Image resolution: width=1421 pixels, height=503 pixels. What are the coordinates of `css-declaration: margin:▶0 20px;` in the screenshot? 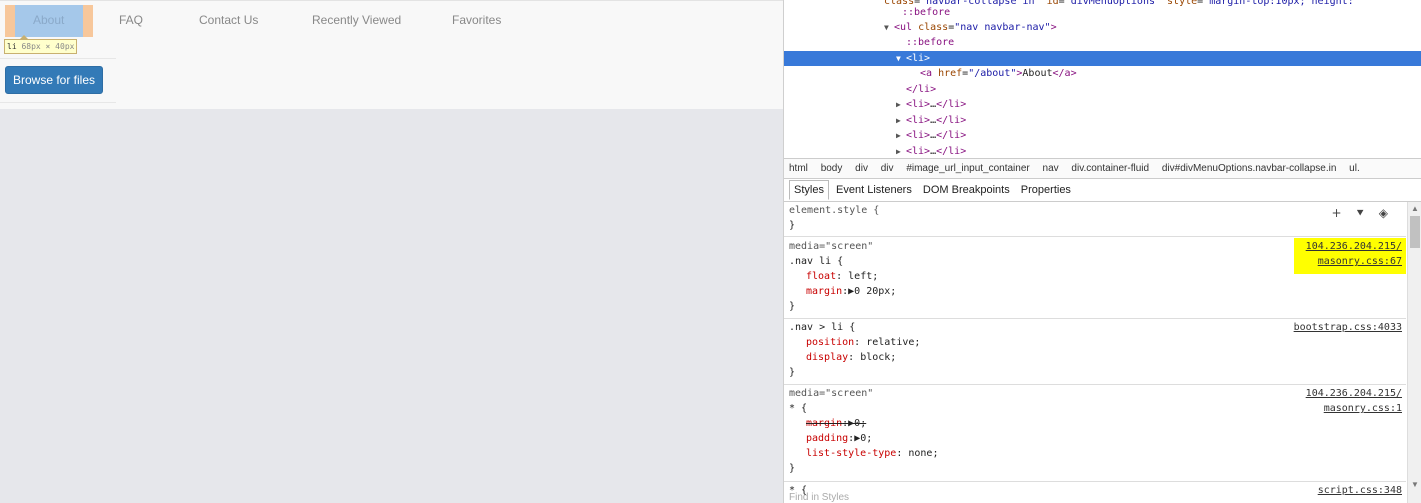 It's located at (851, 291).